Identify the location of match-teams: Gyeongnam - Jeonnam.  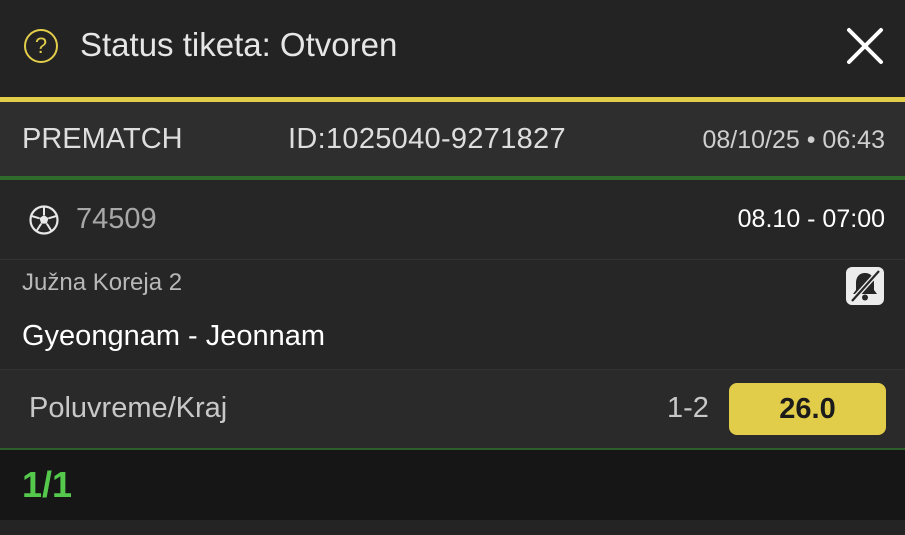
(174, 336).